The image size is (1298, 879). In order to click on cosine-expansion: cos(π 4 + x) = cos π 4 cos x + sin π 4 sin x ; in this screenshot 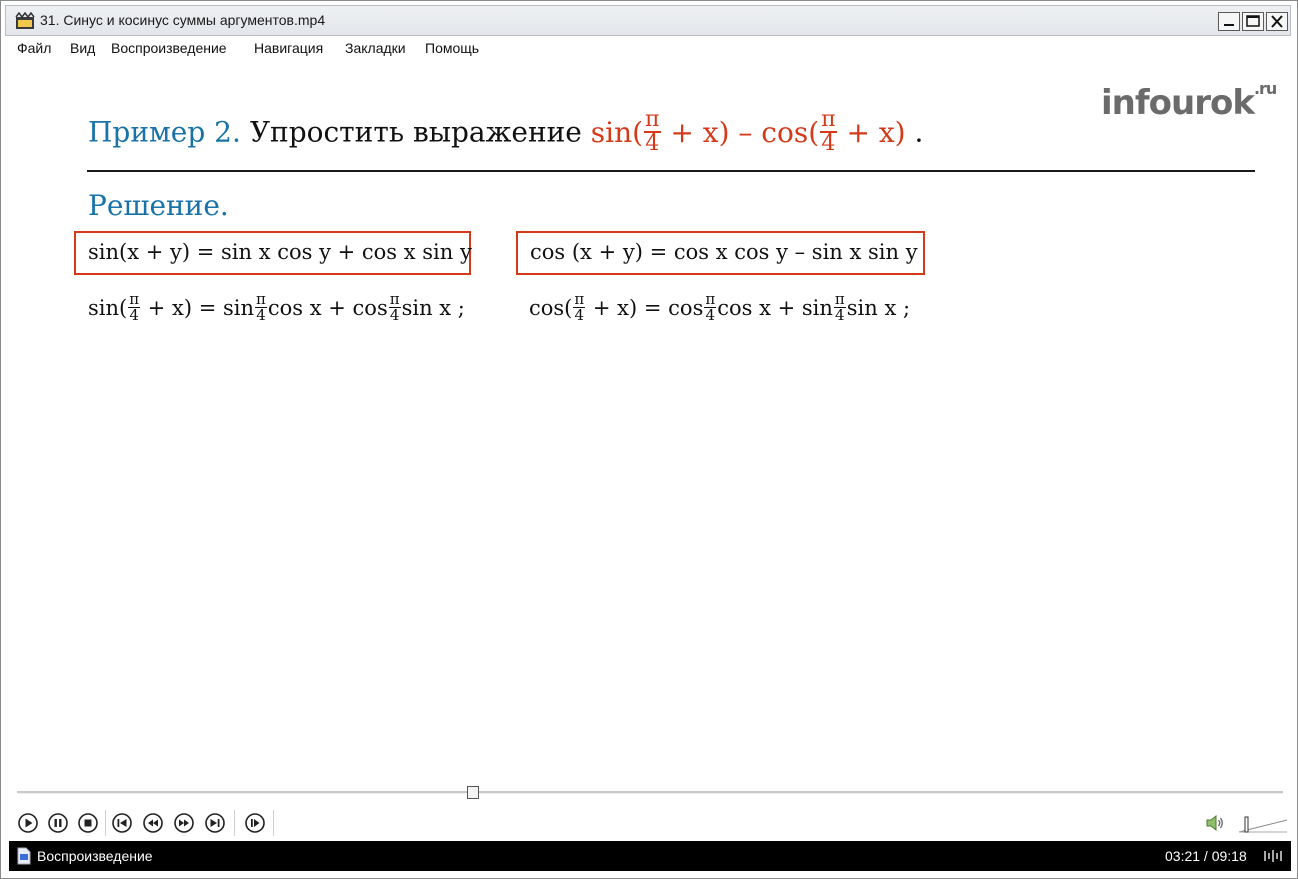, I will do `click(720, 307)`.